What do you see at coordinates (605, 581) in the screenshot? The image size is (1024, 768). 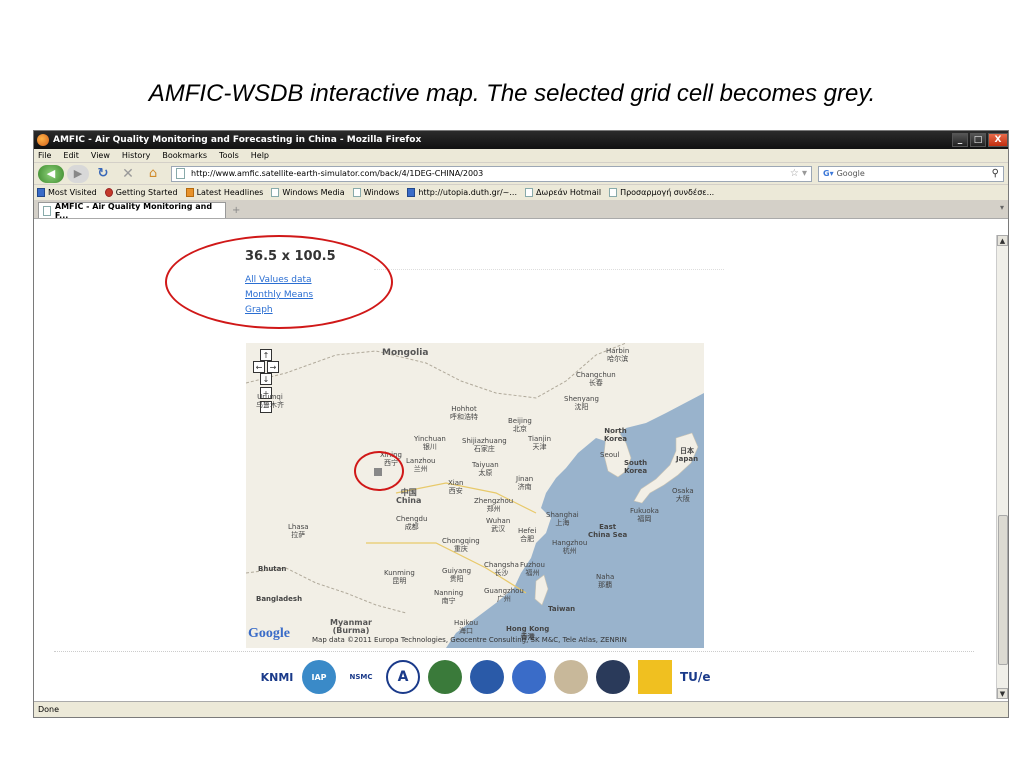 I see `map-label: Naha 那覇` at bounding box center [605, 581].